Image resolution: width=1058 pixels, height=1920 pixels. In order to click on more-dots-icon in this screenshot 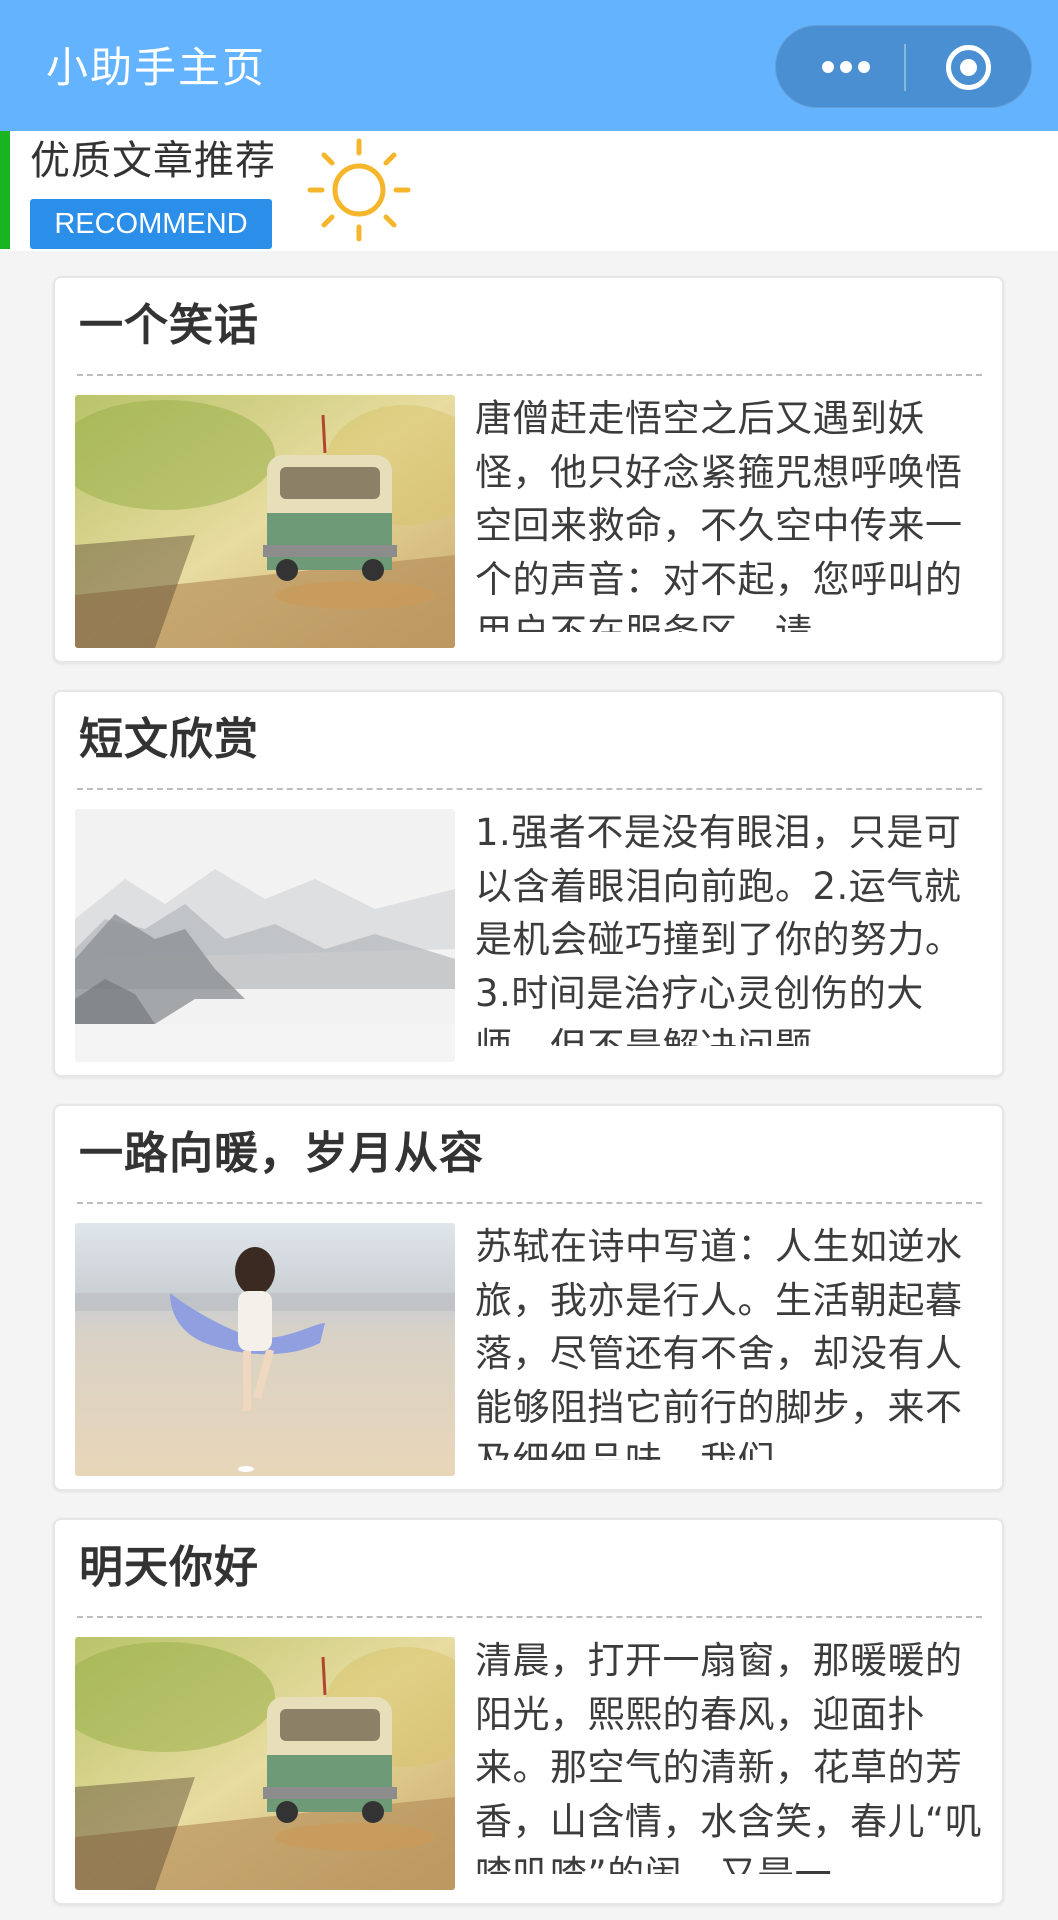, I will do `click(840, 67)`.